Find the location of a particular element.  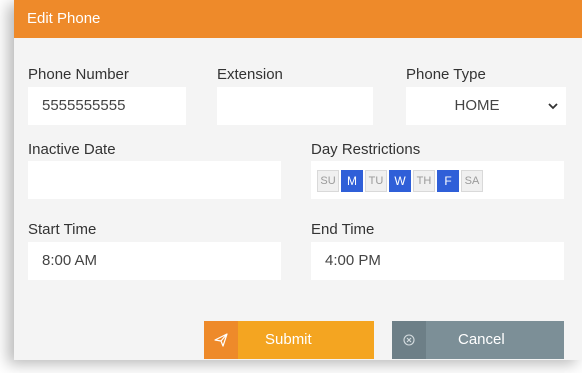

phone-type-label: Phone Type is located at coordinates (446, 74).